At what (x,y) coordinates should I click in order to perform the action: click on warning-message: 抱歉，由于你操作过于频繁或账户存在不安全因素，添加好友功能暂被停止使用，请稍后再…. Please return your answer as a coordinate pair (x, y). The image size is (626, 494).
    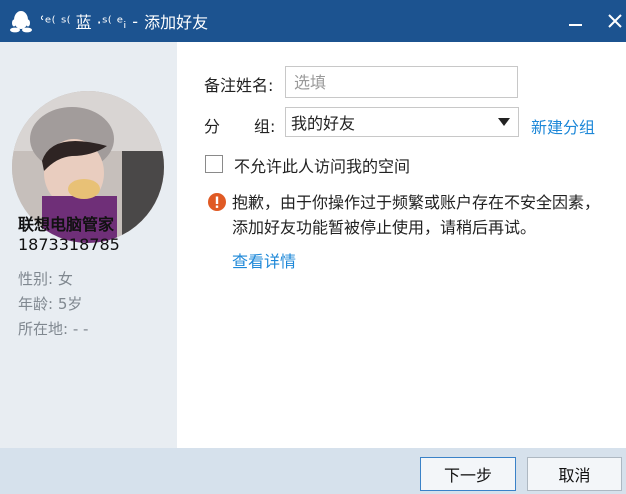
    Looking at the image, I should click on (416, 215).